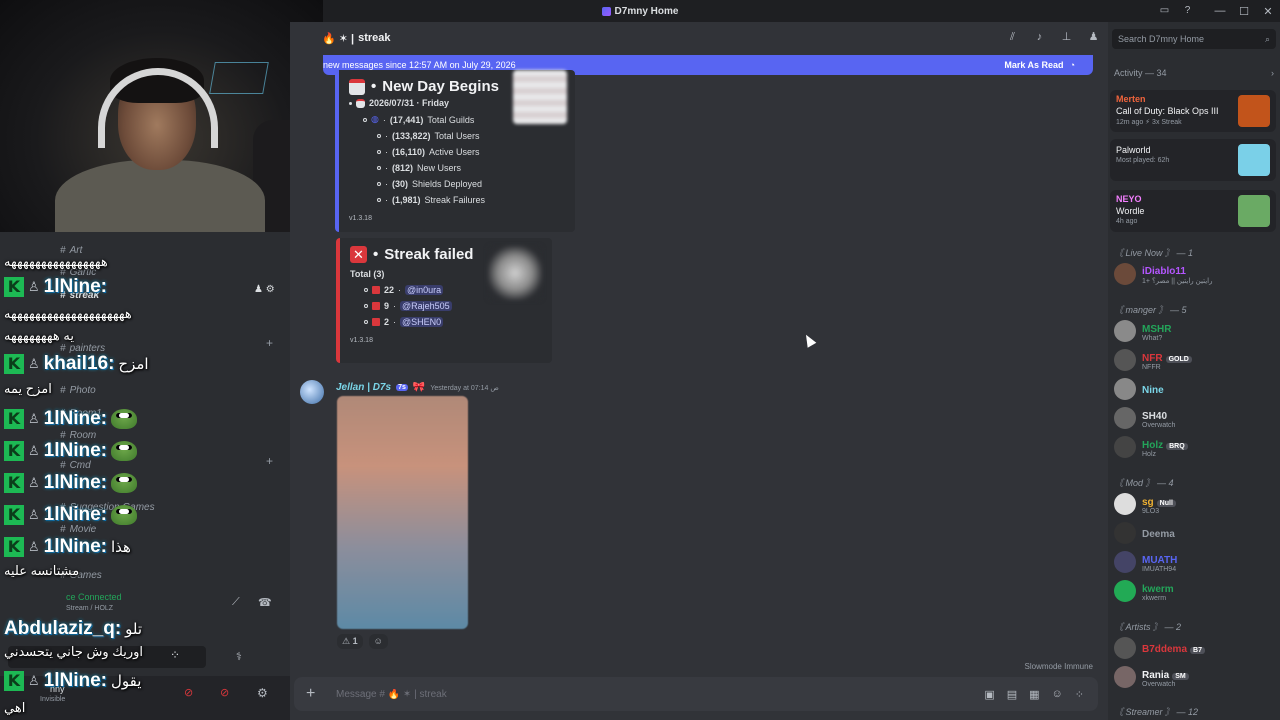 Image resolution: width=1280 pixels, height=720 pixels. What do you see at coordinates (1158, 591) in the screenshot?
I see `member-info: kwerm xkwerm` at bounding box center [1158, 591].